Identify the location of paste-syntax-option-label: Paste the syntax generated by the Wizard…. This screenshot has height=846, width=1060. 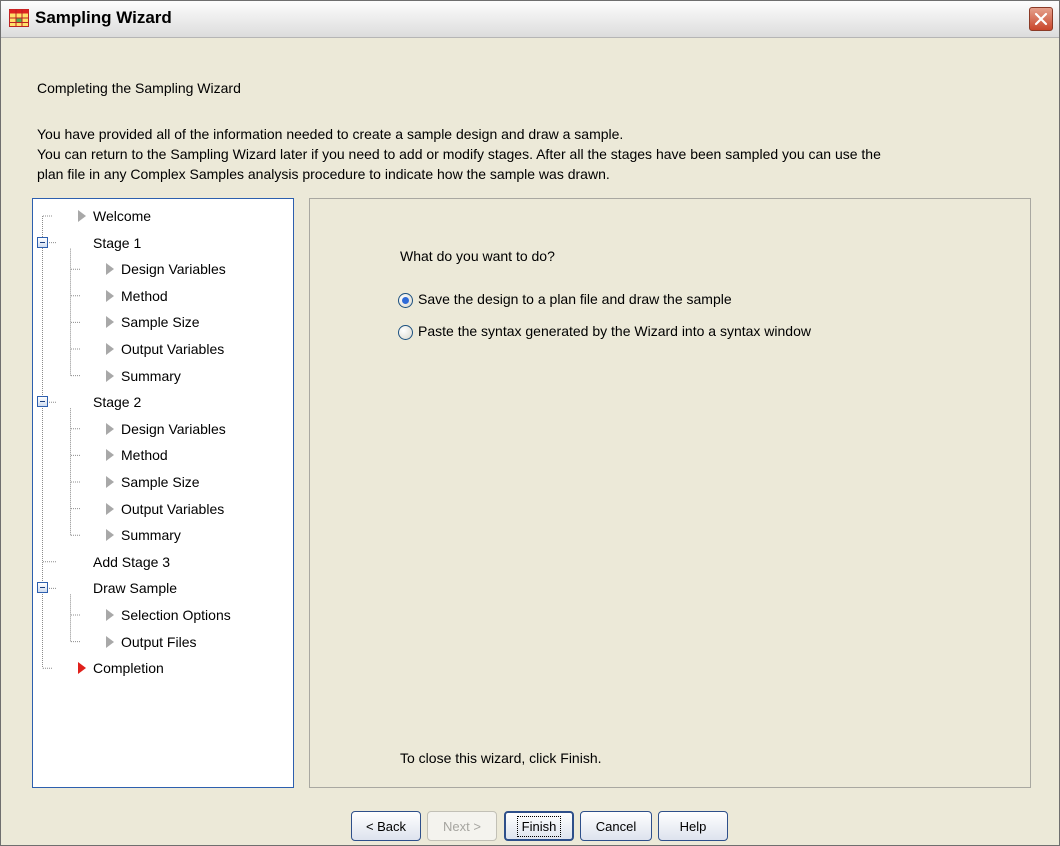
(614, 331).